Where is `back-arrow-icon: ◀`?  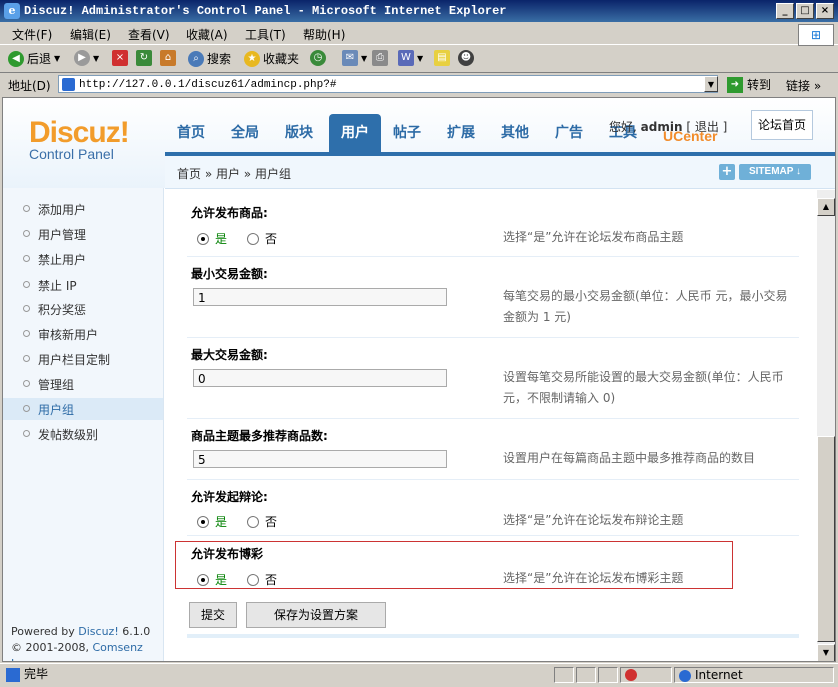 back-arrow-icon: ◀ is located at coordinates (16, 58).